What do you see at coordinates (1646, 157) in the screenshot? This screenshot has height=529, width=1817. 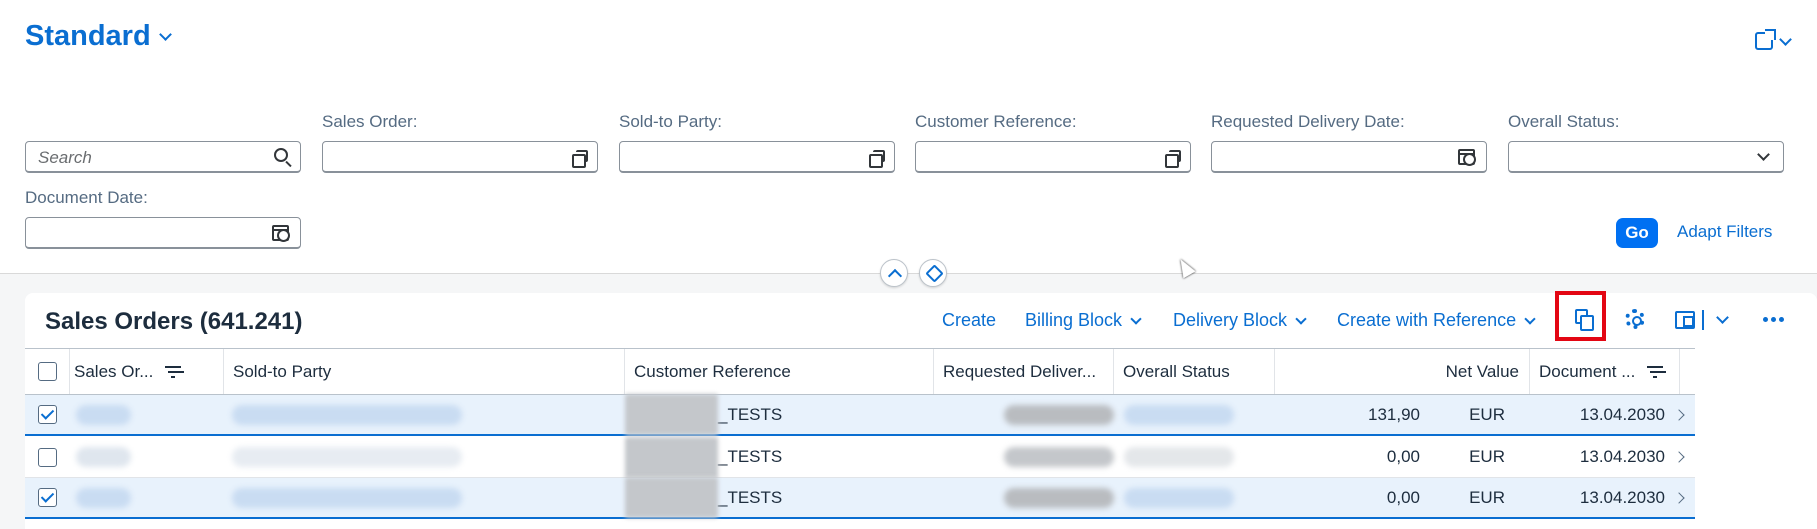 I see `overall-status-select` at bounding box center [1646, 157].